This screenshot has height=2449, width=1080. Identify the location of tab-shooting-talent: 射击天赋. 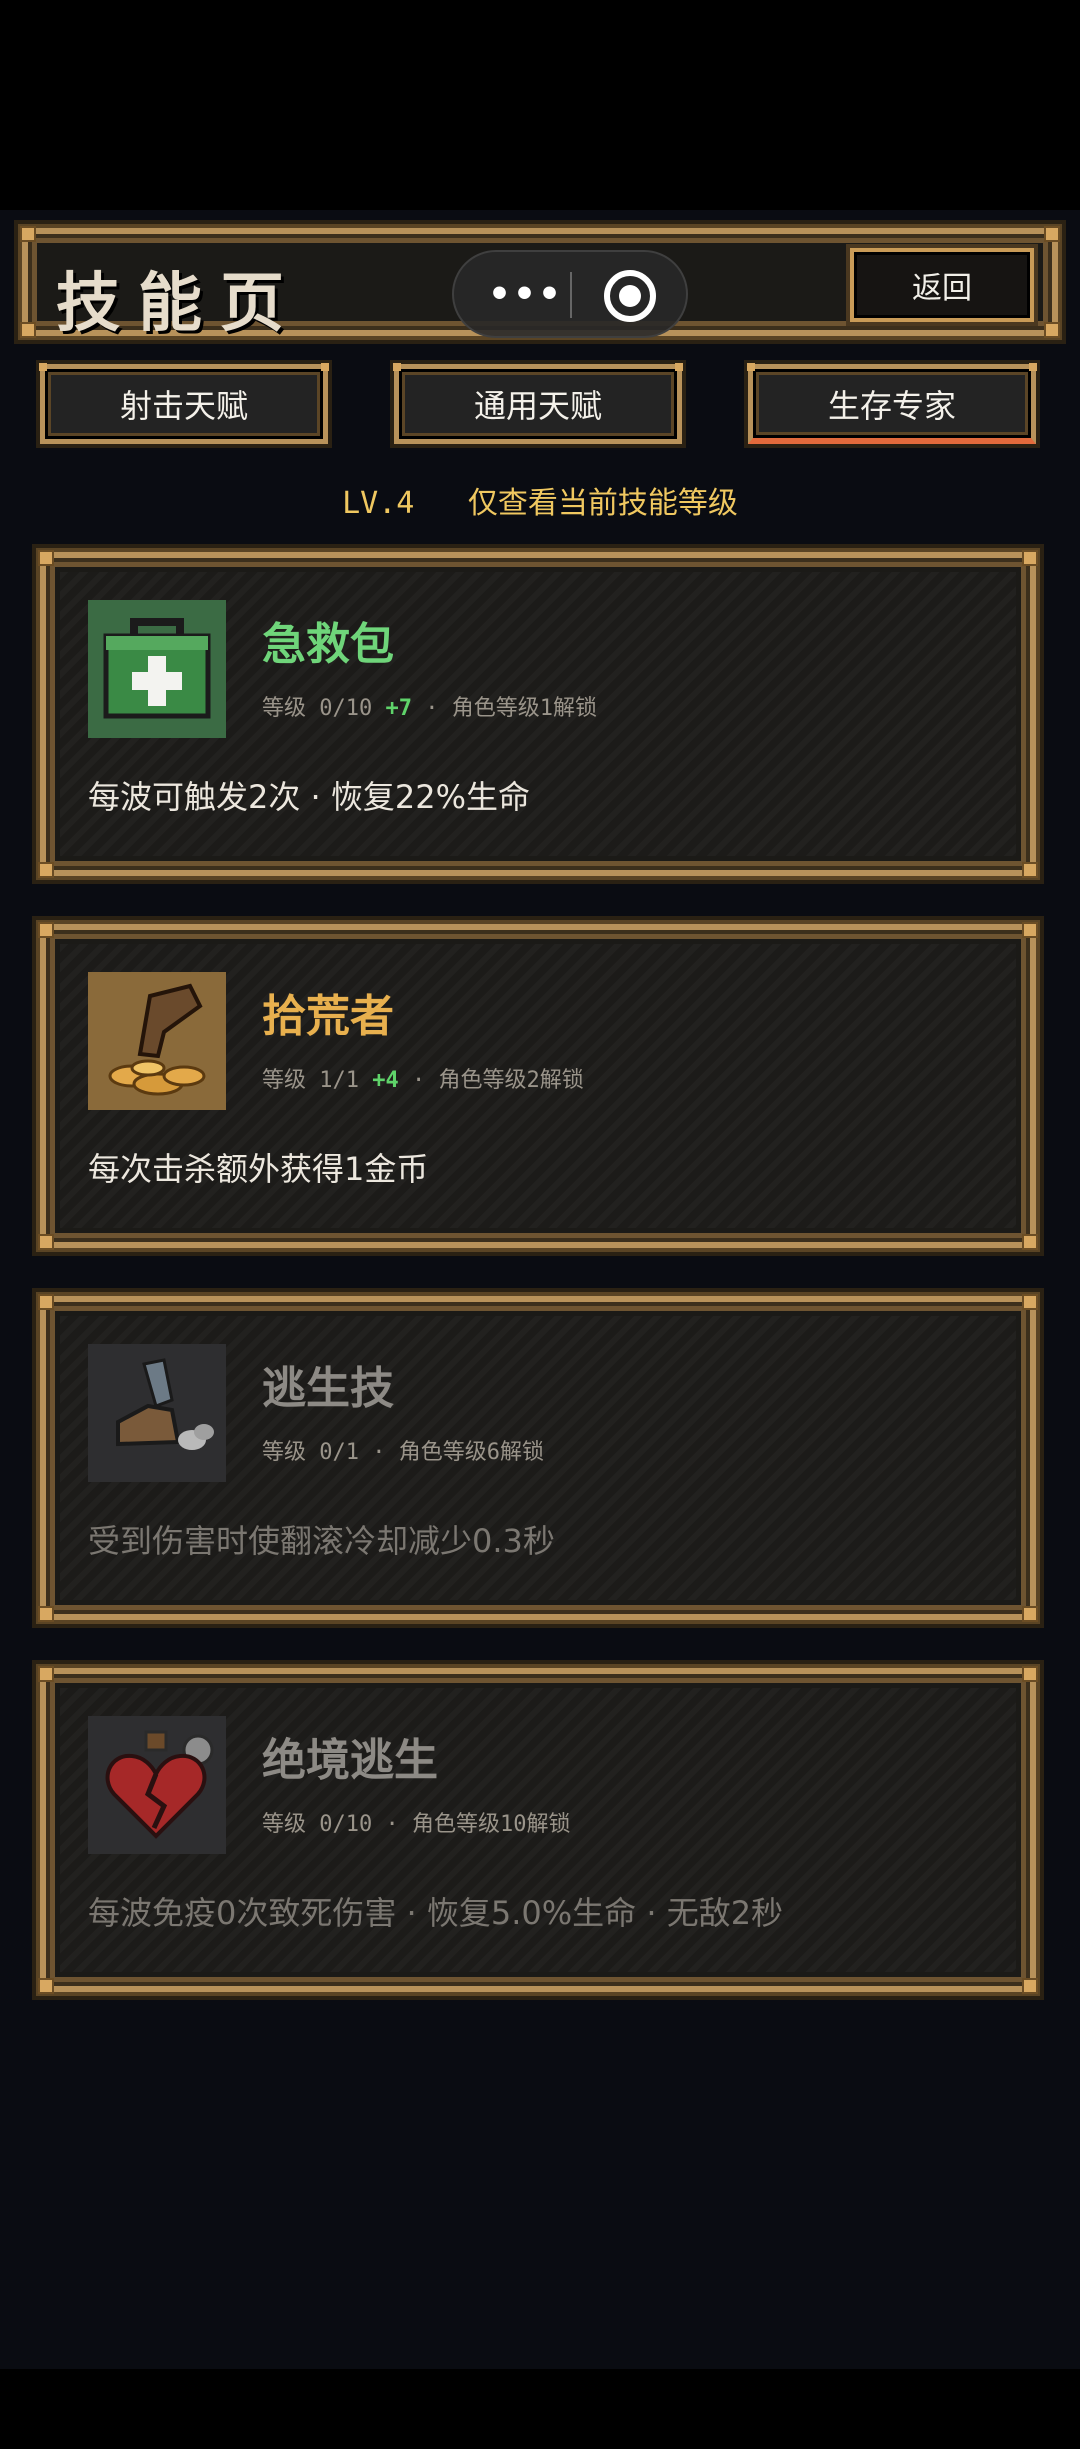
(184, 403).